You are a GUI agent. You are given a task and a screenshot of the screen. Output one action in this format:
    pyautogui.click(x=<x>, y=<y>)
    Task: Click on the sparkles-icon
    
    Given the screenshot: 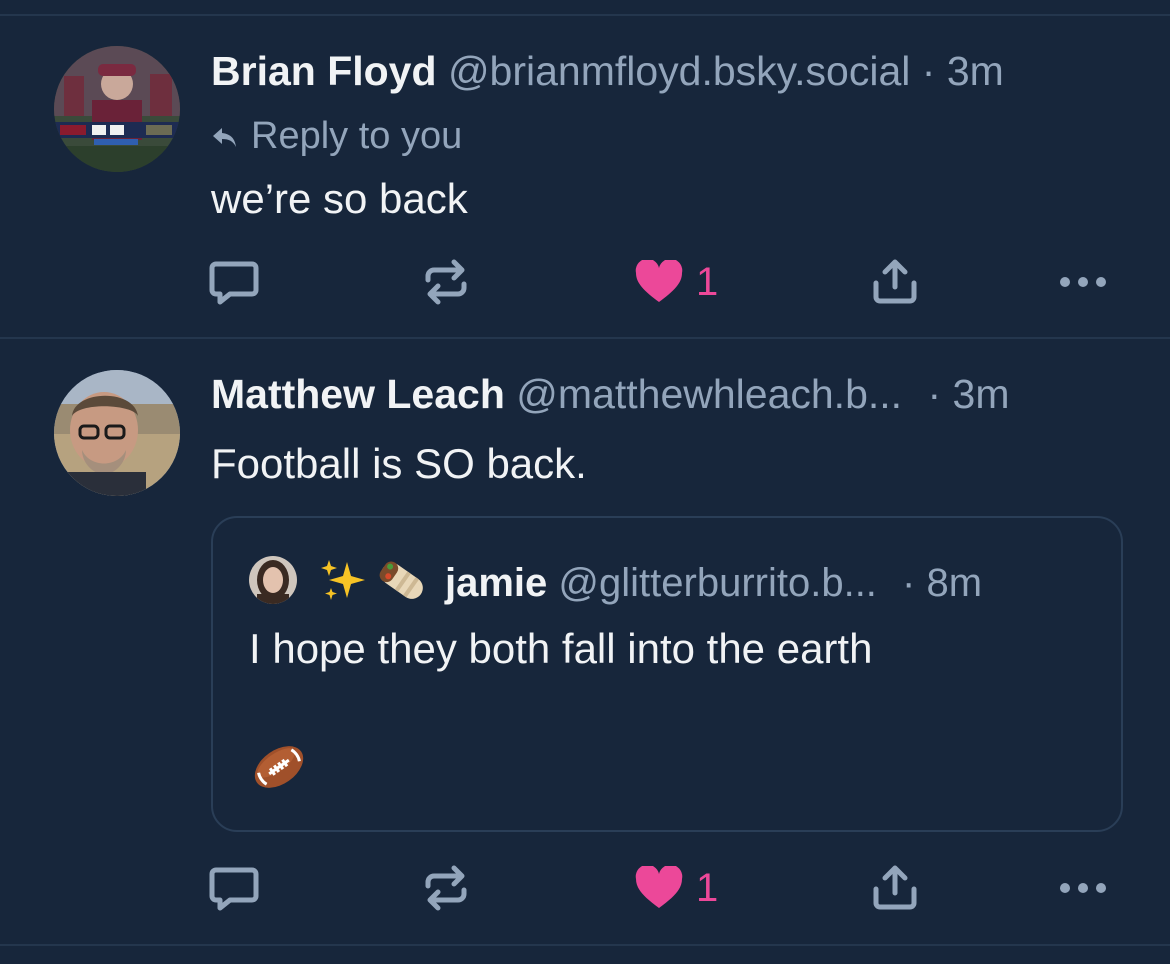 What is the action you would take?
    pyautogui.click(x=343, y=580)
    